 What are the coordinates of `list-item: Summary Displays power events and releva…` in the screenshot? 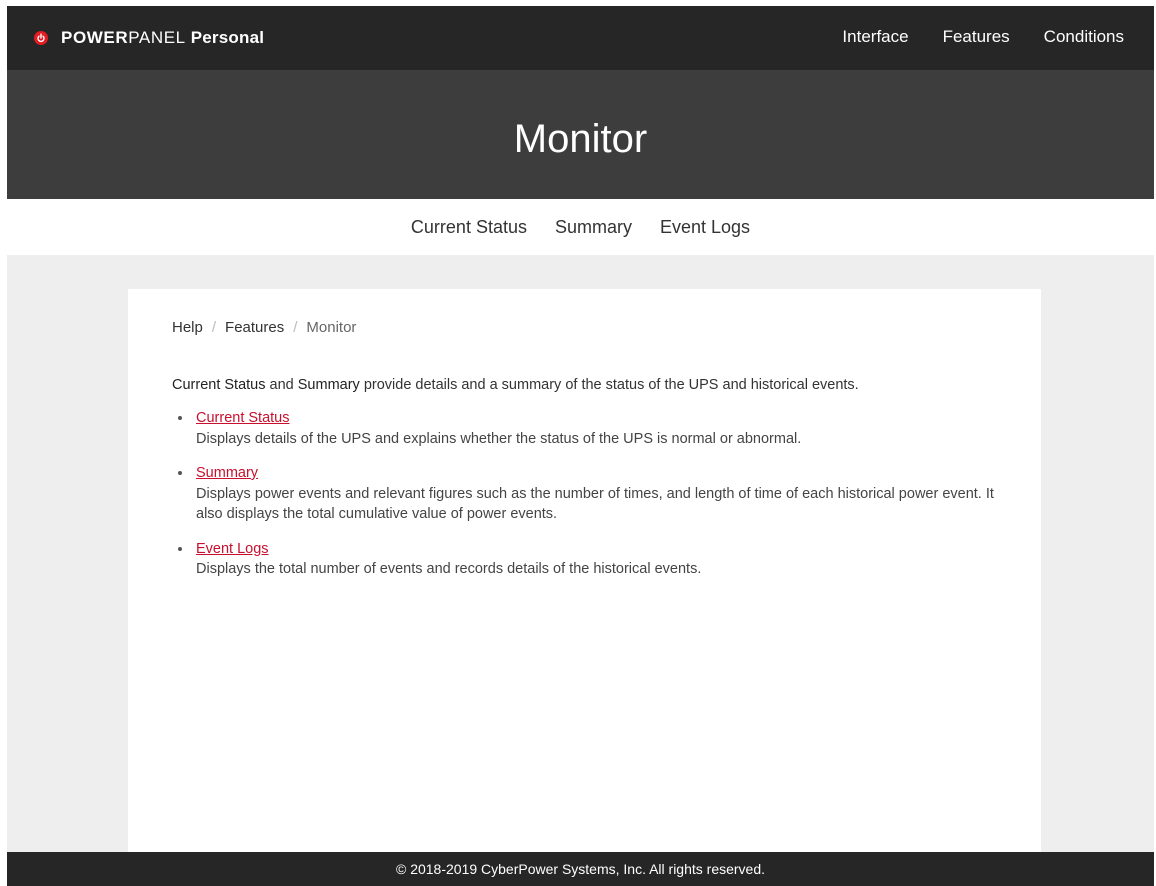 It's located at (592, 494).